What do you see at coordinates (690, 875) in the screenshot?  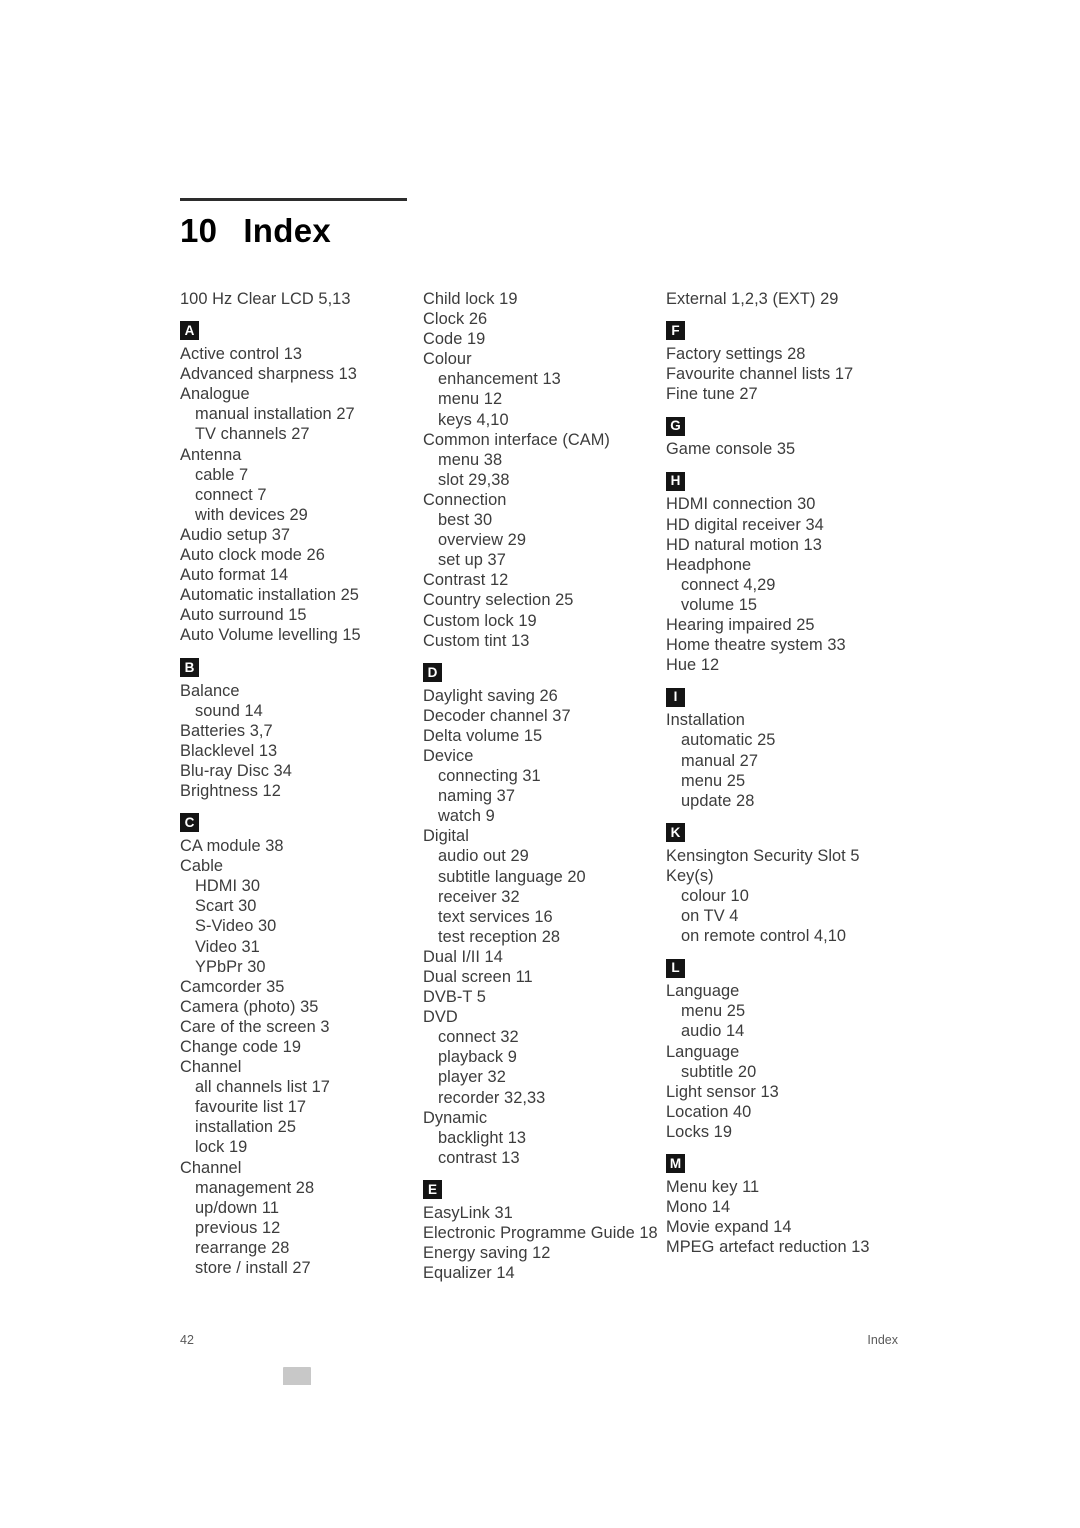 I see `index-entry: Key(s)` at bounding box center [690, 875].